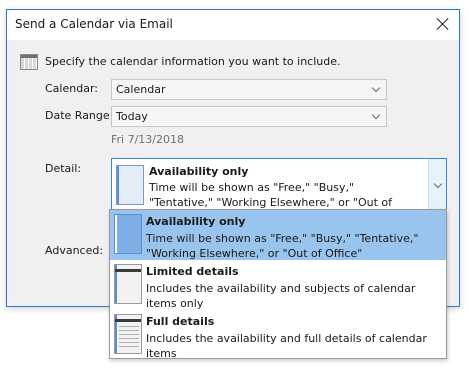 This screenshot has height=371, width=469. I want to click on calendar-icon, so click(29, 62).